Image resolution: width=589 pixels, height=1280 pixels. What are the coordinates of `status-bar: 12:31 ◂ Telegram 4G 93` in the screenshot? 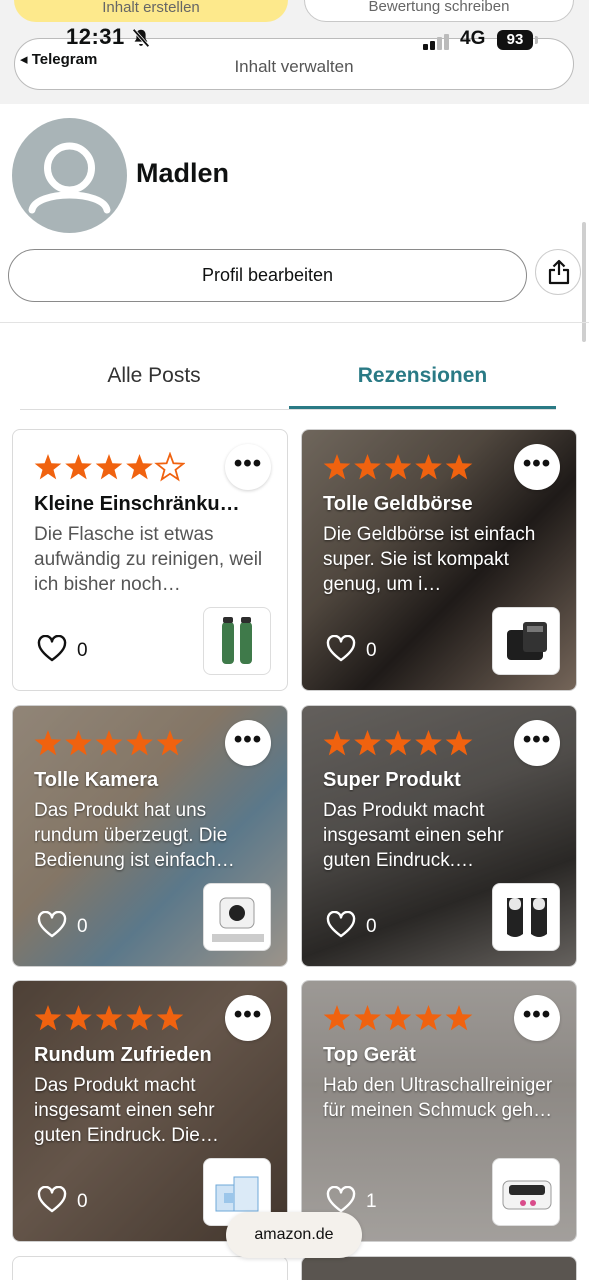 It's located at (294, 46).